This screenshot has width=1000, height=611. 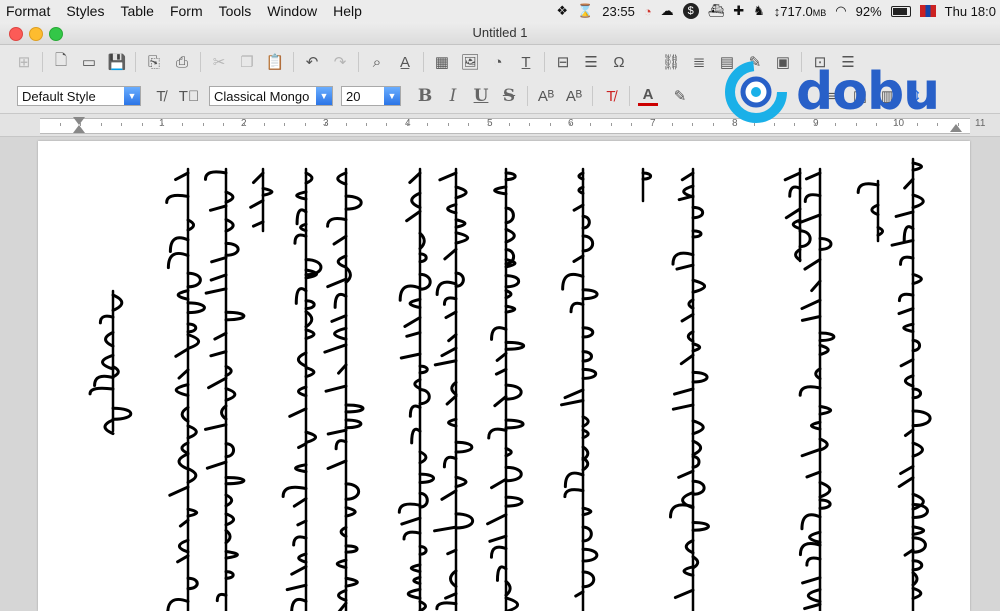 I want to click on hyperlink-icon: ⛓, so click(x=671, y=62).